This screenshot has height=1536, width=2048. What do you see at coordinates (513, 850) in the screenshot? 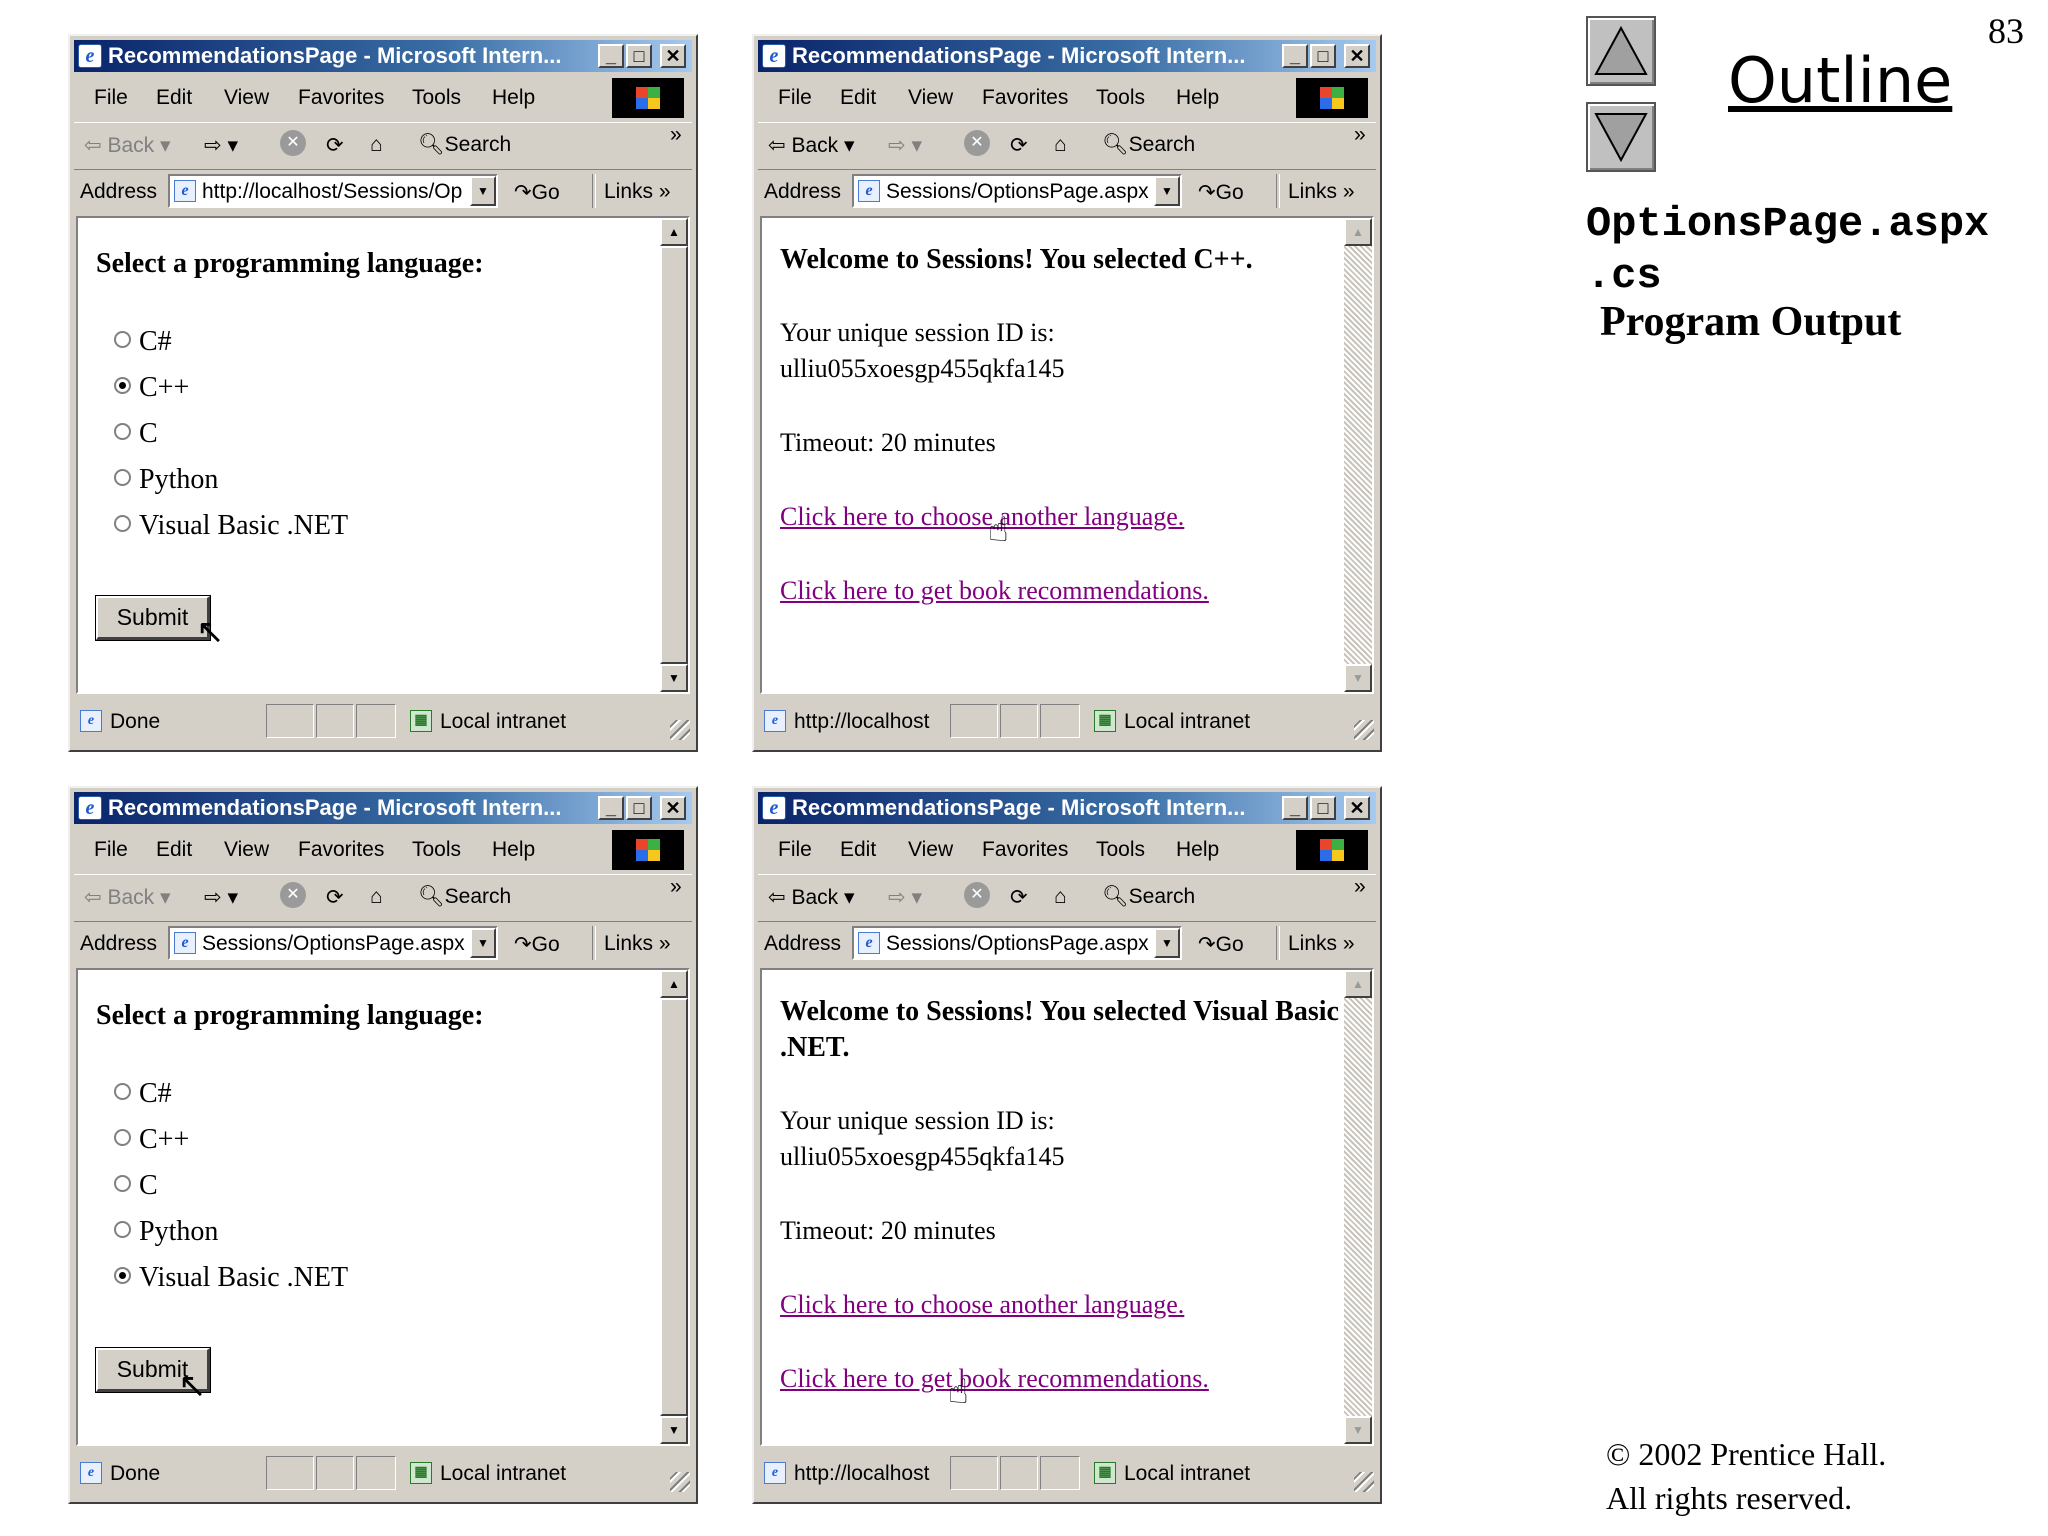
I see `menu-help: Help` at bounding box center [513, 850].